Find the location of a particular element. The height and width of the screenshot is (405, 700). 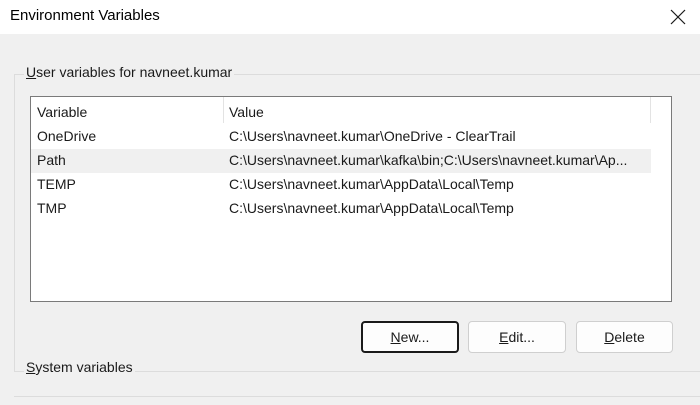

system-variables-label: System variables is located at coordinates (79, 367).